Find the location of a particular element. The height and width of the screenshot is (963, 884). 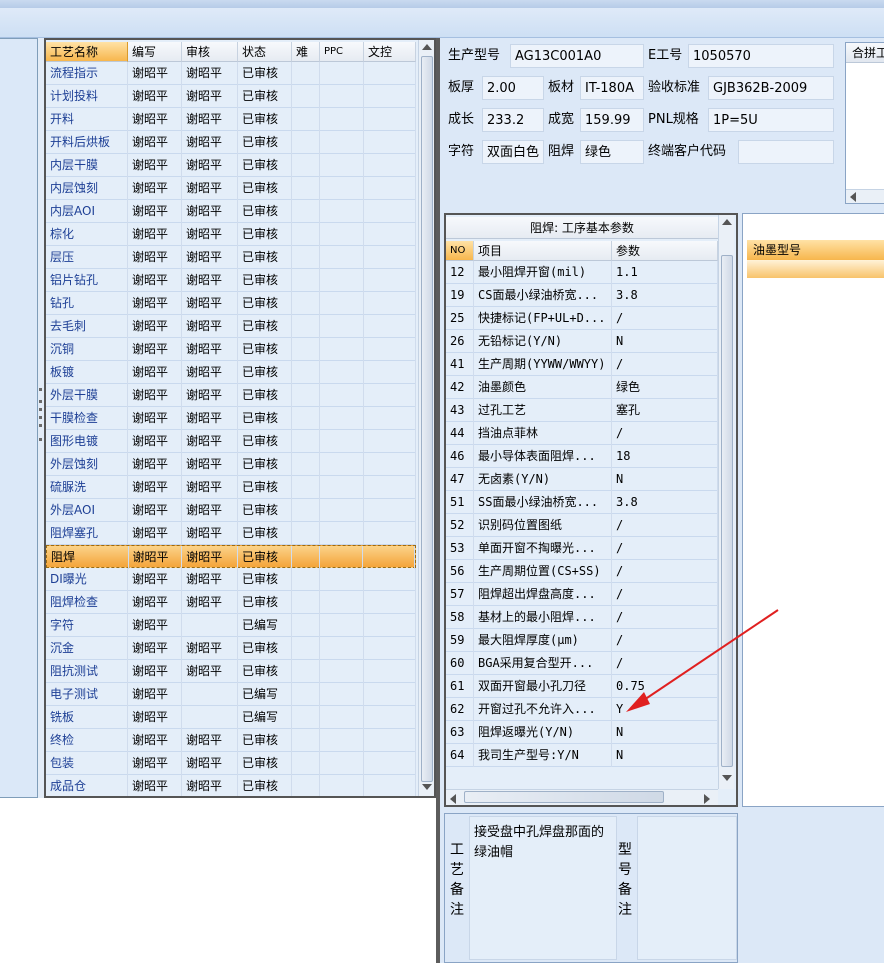

col-header-status: 状态 is located at coordinates (265, 52).